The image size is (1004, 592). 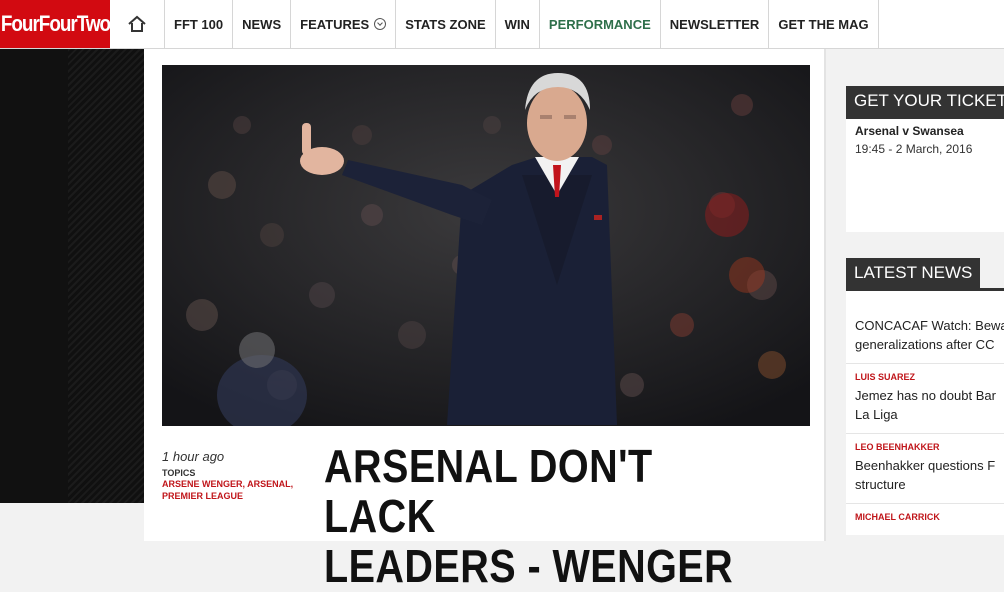 I want to click on left-background-panel, so click(x=72, y=276).